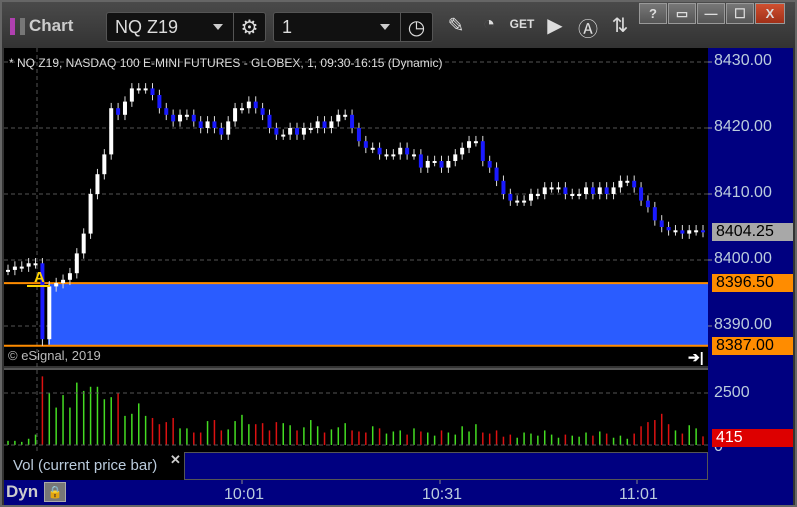 The image size is (797, 507). What do you see at coordinates (638, 494) in the screenshot?
I see `time-tick-label: 11:01` at bounding box center [638, 494].